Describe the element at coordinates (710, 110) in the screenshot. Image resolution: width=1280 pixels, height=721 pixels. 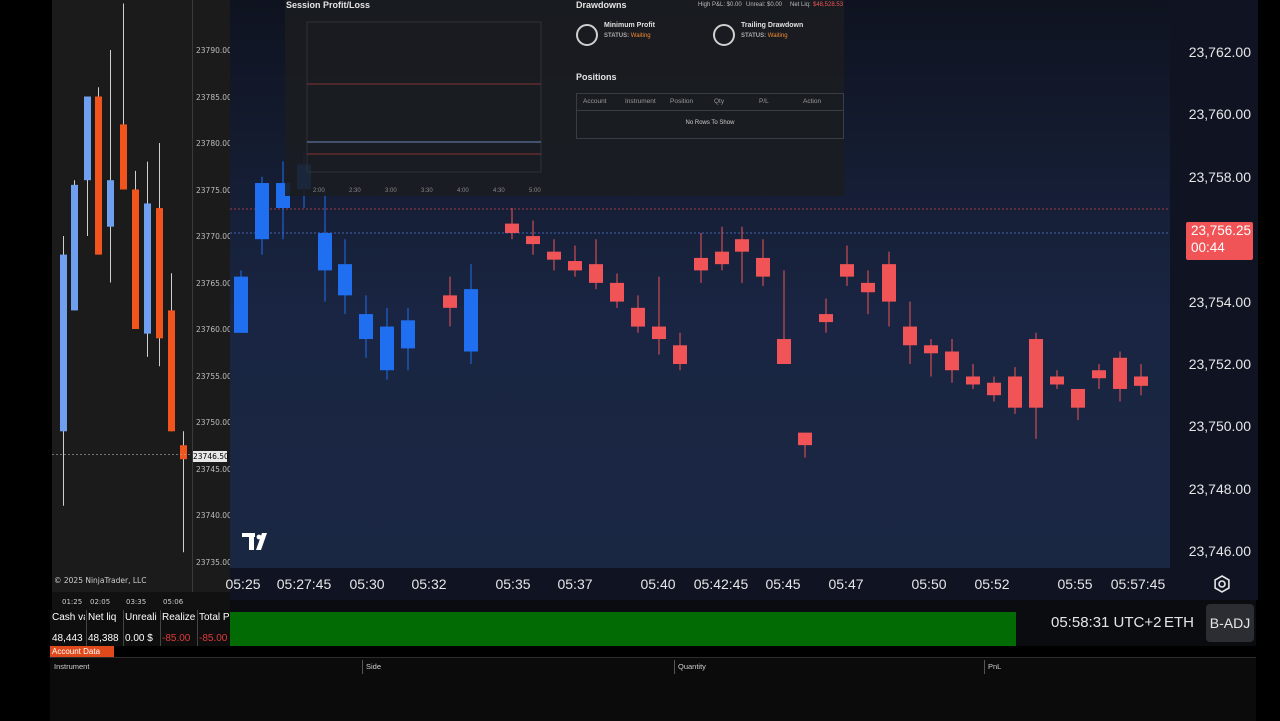
I see `positions-header-divider` at that location.